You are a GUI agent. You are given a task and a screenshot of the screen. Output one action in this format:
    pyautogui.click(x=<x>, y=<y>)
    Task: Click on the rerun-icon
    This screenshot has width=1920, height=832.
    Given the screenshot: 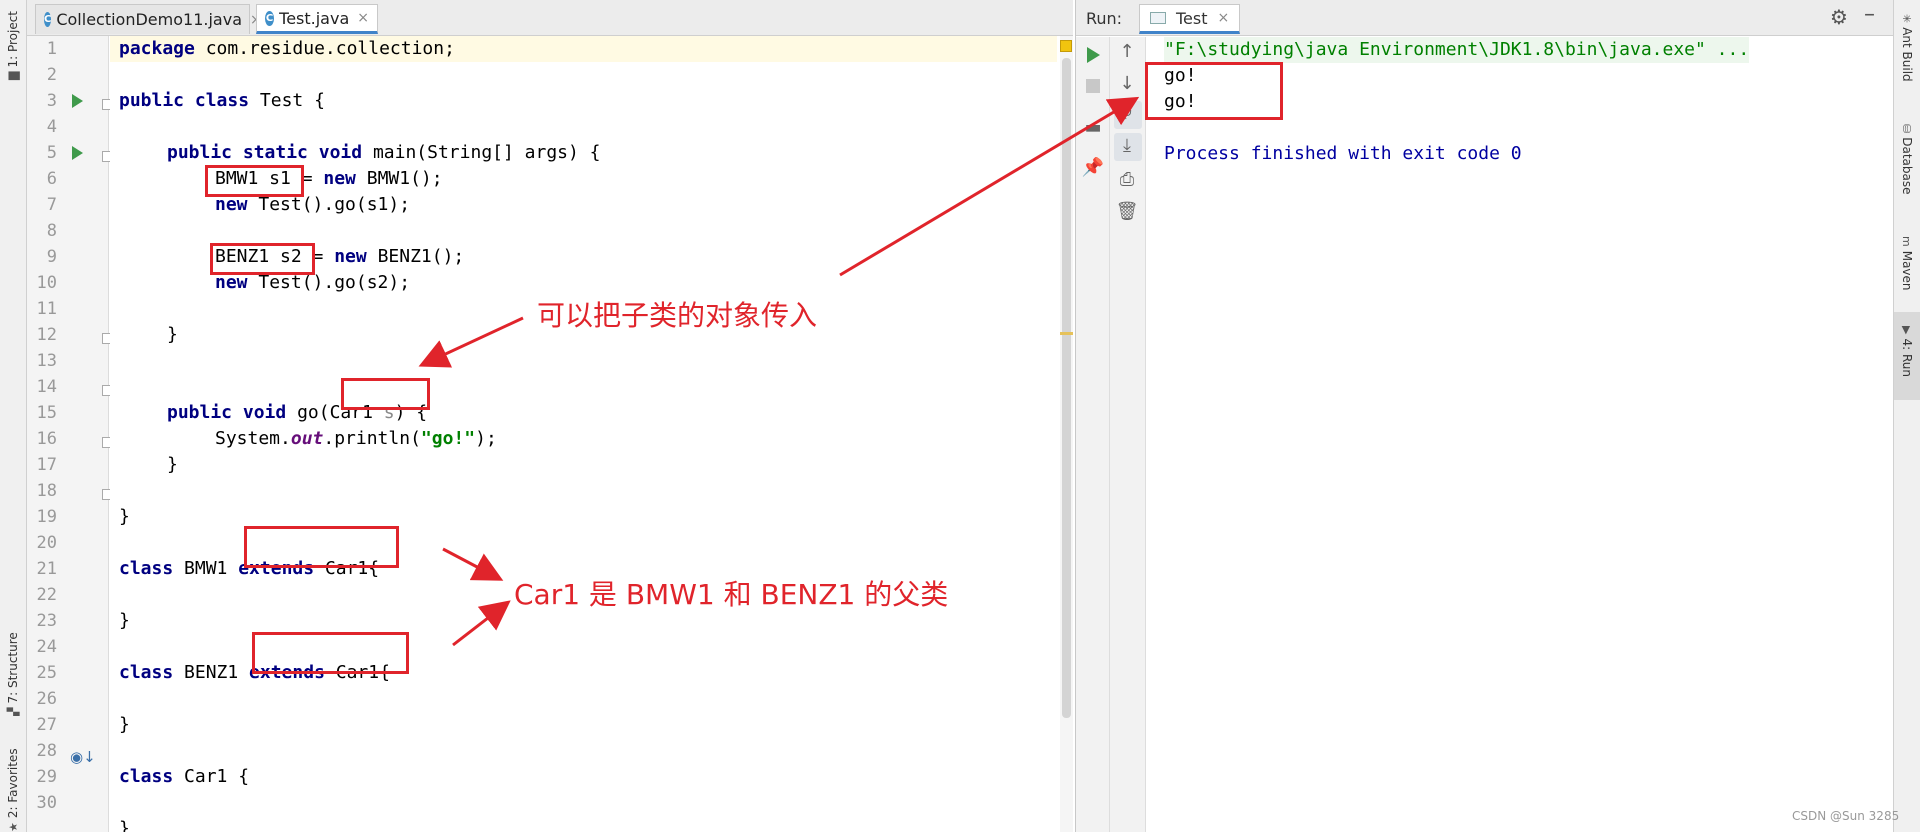 What is the action you would take?
    pyautogui.click(x=1093, y=55)
    